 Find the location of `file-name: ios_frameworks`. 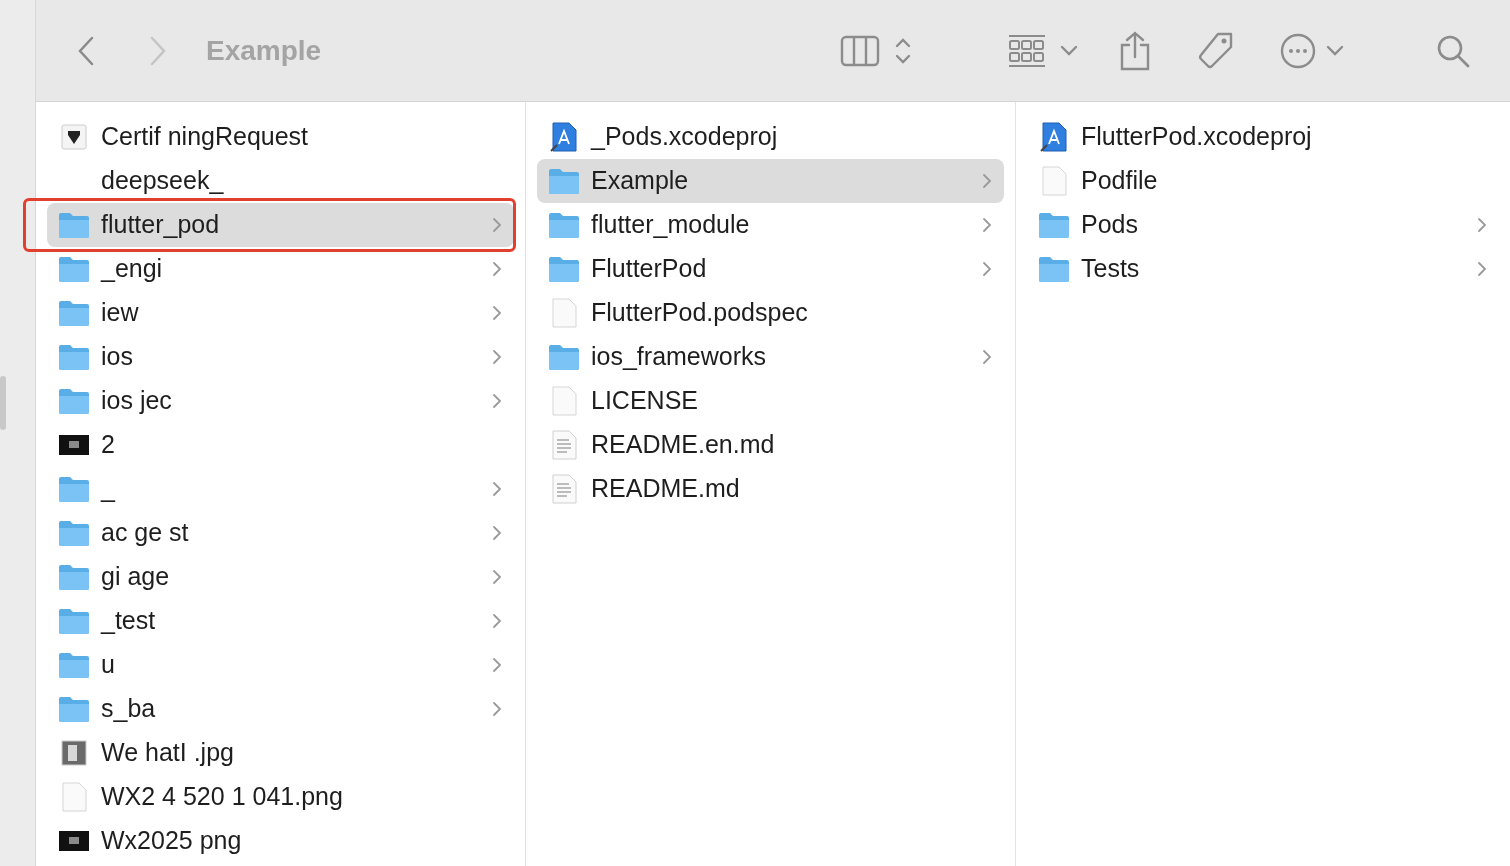

file-name: ios_frameworks is located at coordinates (679, 357).